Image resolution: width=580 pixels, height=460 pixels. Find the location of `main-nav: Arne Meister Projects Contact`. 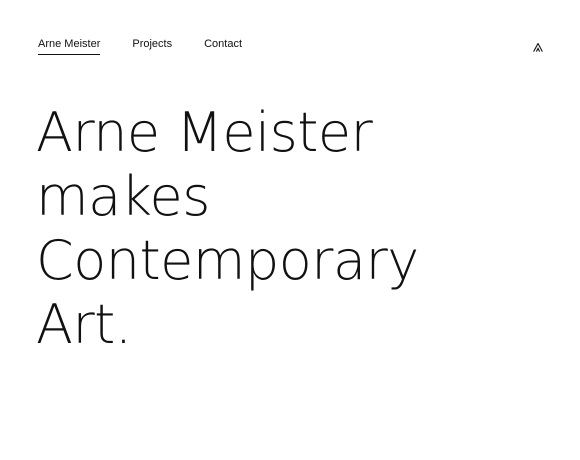

main-nav: Arne Meister Projects Contact is located at coordinates (140, 48).